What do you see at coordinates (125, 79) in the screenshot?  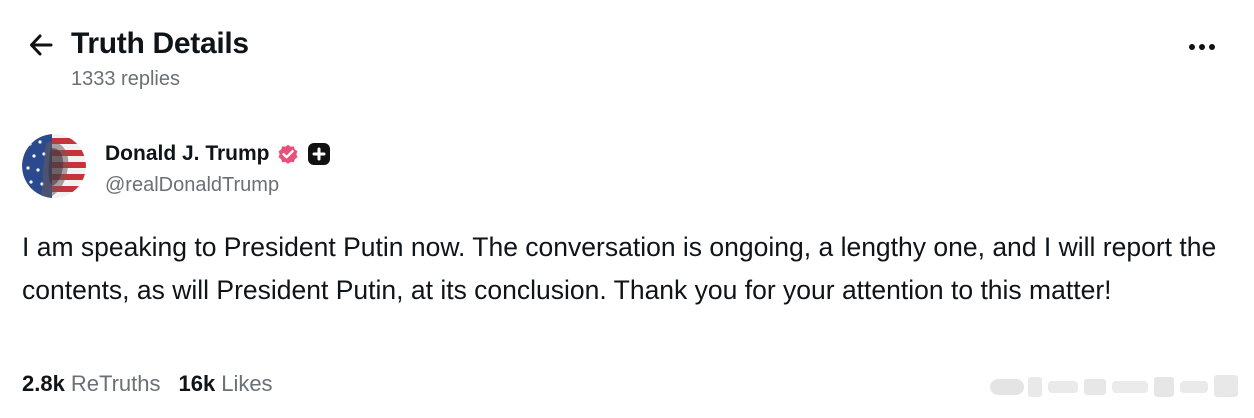 I see `reply-count: 1333 replies` at bounding box center [125, 79].